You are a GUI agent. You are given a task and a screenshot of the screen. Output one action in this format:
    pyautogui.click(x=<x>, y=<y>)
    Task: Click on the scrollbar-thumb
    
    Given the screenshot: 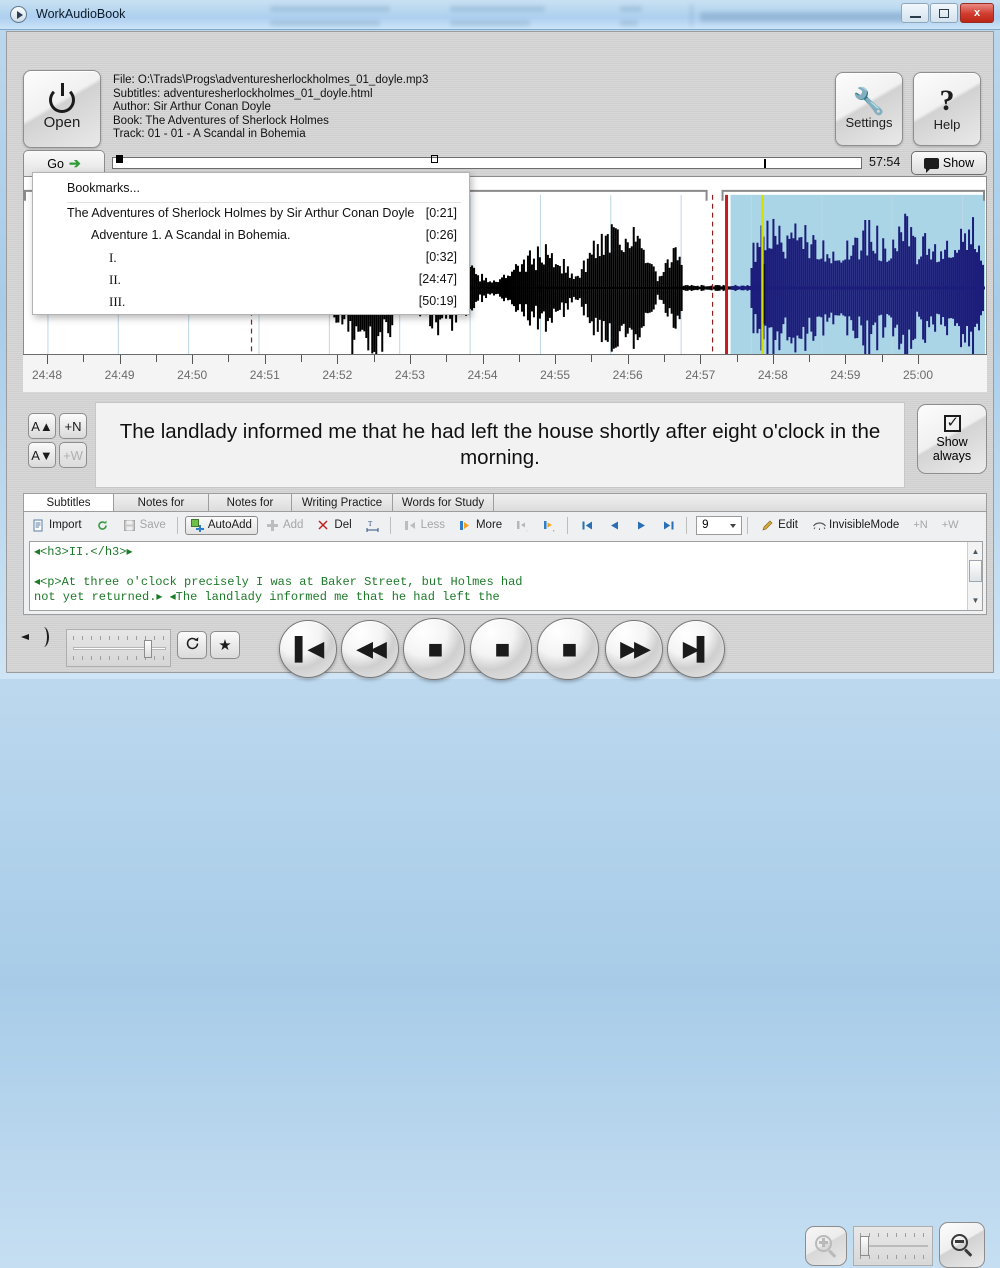 What is the action you would take?
    pyautogui.click(x=975, y=571)
    